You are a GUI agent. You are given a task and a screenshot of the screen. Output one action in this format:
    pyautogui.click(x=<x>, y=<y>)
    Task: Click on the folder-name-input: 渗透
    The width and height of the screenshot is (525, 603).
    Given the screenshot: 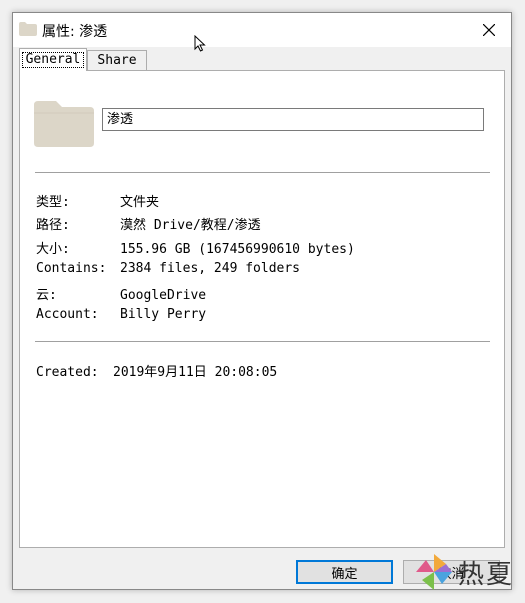 What is the action you would take?
    pyautogui.click(x=293, y=119)
    